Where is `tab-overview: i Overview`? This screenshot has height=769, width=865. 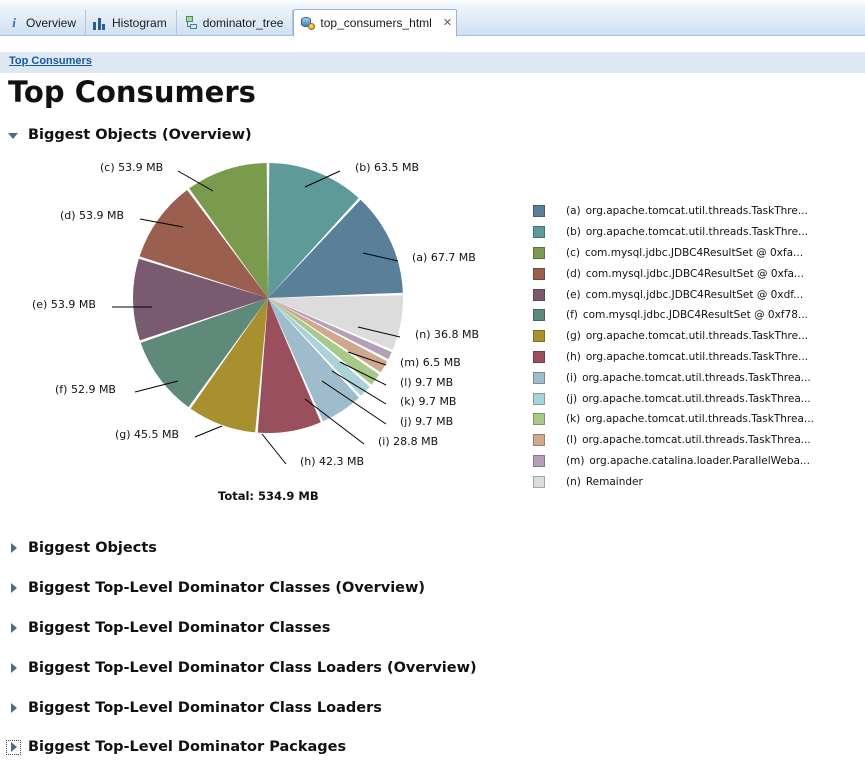 tab-overview: i Overview is located at coordinates (43, 23).